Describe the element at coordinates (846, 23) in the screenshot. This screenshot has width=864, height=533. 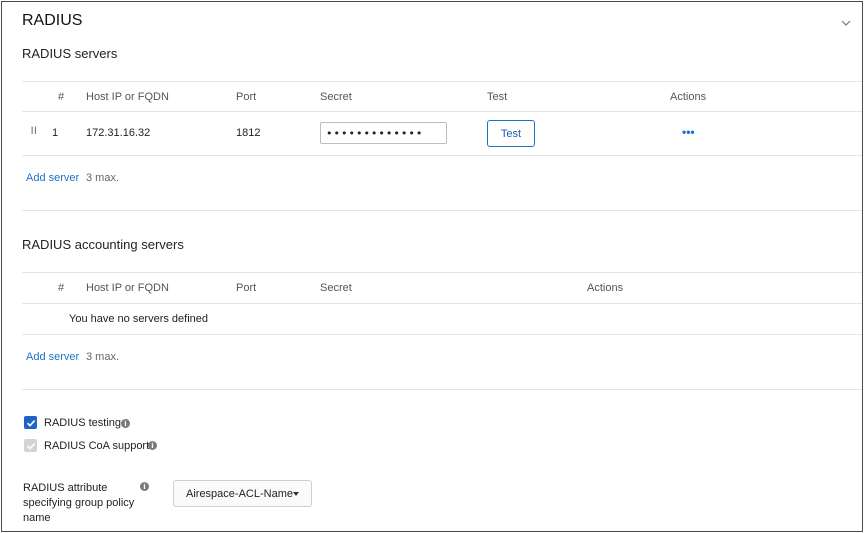
I see `chevron-down-icon` at that location.